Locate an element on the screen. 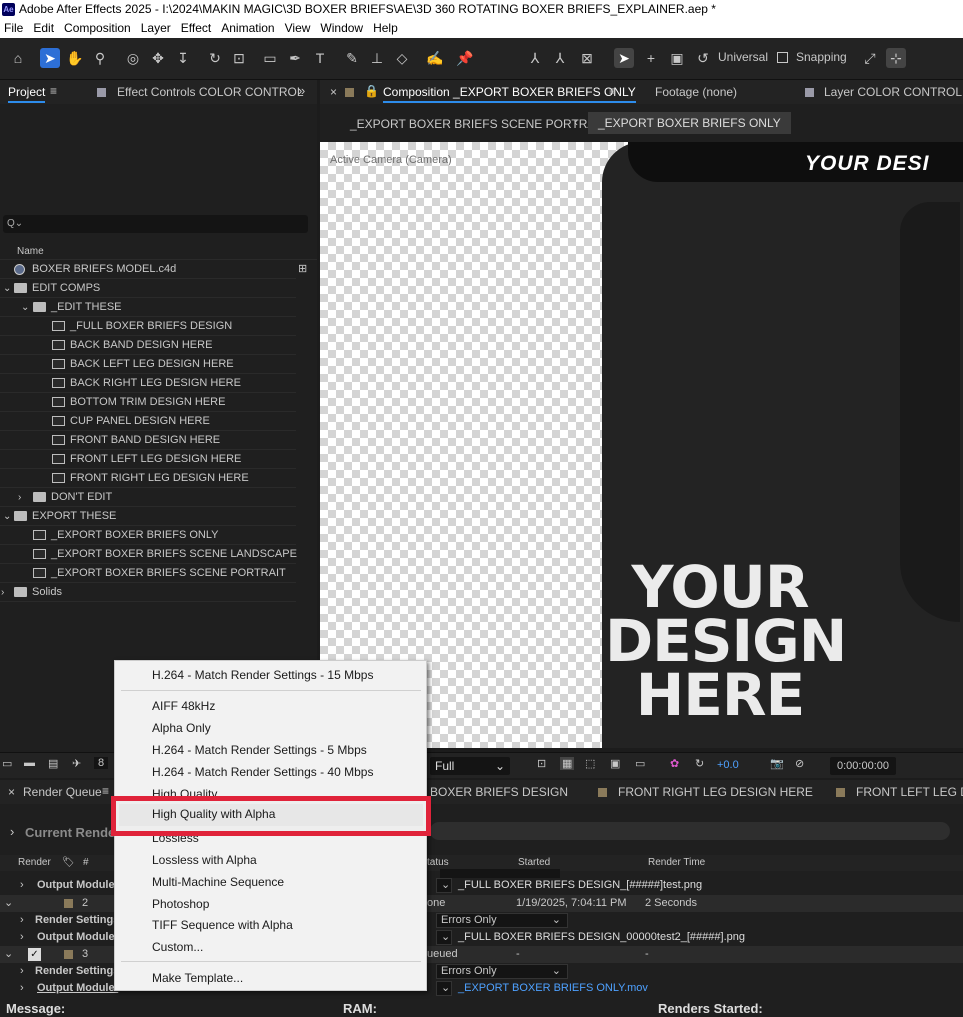  menu-animation: Animation is located at coordinates (247, 28).